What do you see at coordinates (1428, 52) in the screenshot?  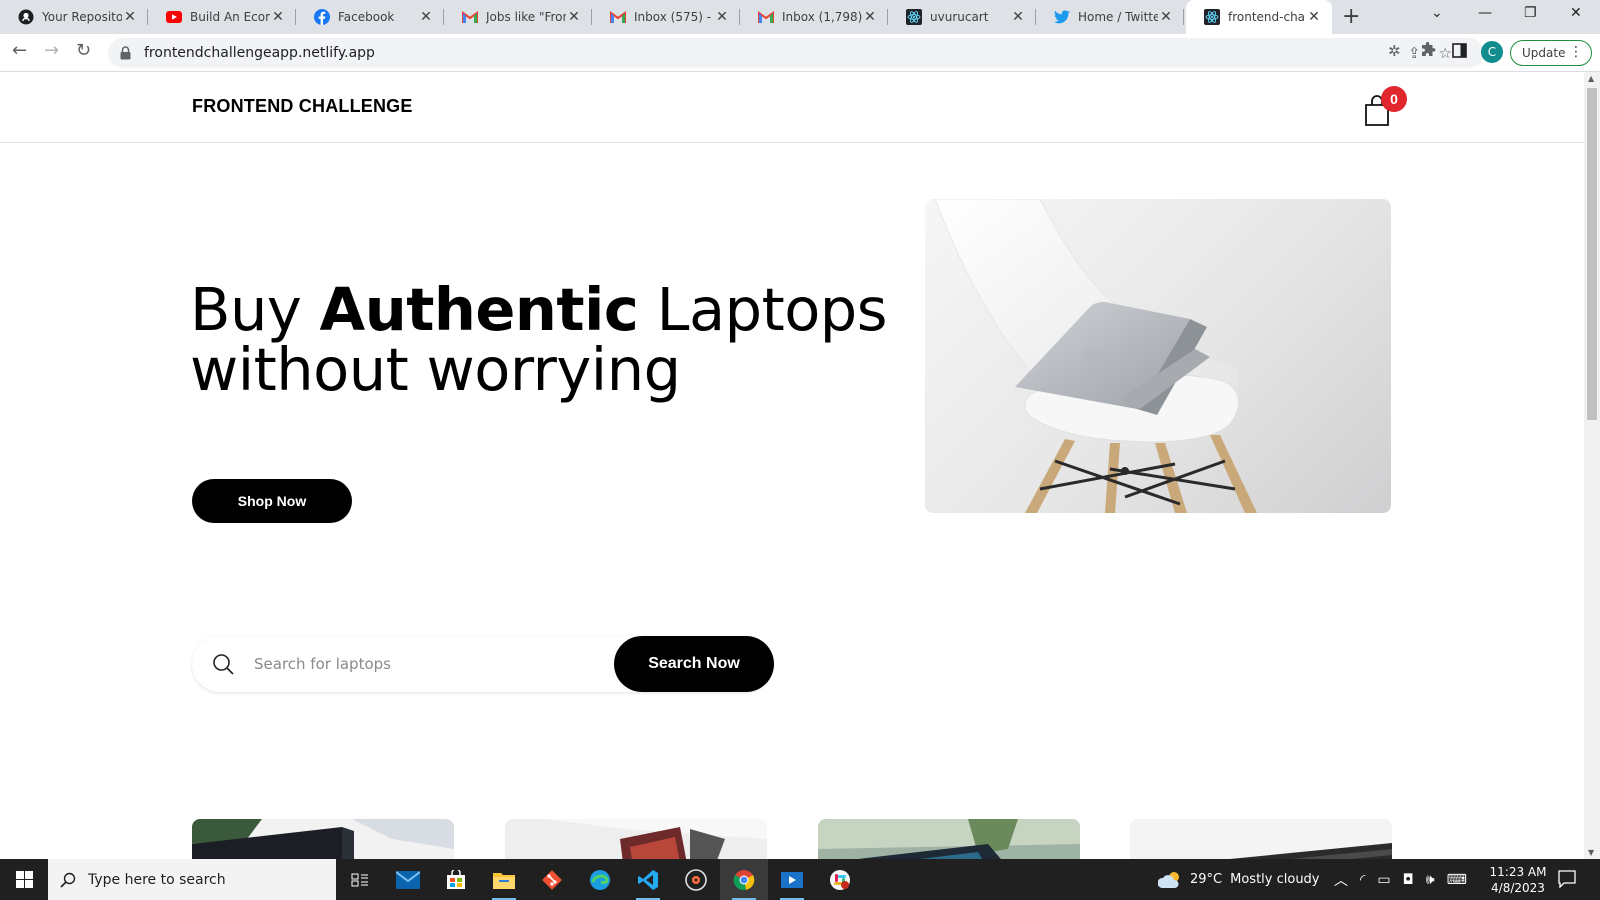 I see `extensions-puzzle-icon` at bounding box center [1428, 52].